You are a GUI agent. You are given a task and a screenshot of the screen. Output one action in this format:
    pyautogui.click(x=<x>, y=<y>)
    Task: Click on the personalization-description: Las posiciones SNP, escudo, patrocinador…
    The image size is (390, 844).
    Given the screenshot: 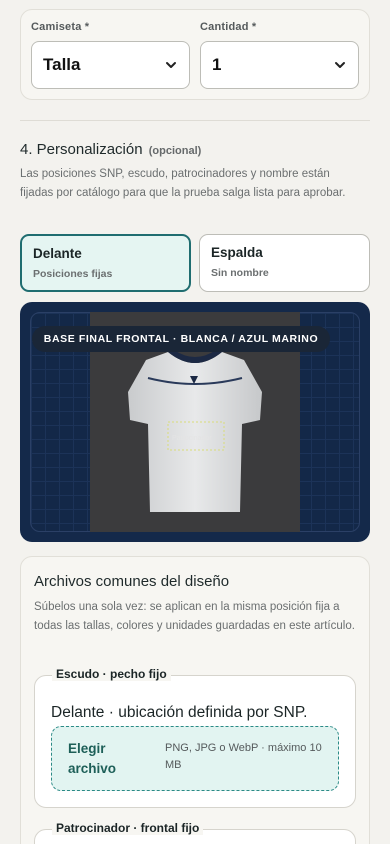 What is the action you would take?
    pyautogui.click(x=183, y=183)
    